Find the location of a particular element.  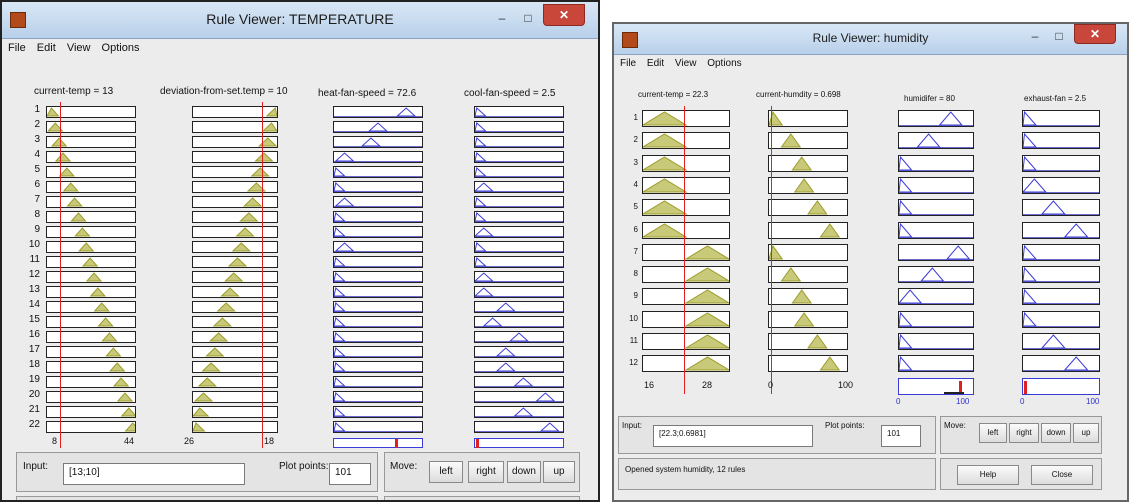

input-field: [22.3;0.6981] is located at coordinates (733, 436).